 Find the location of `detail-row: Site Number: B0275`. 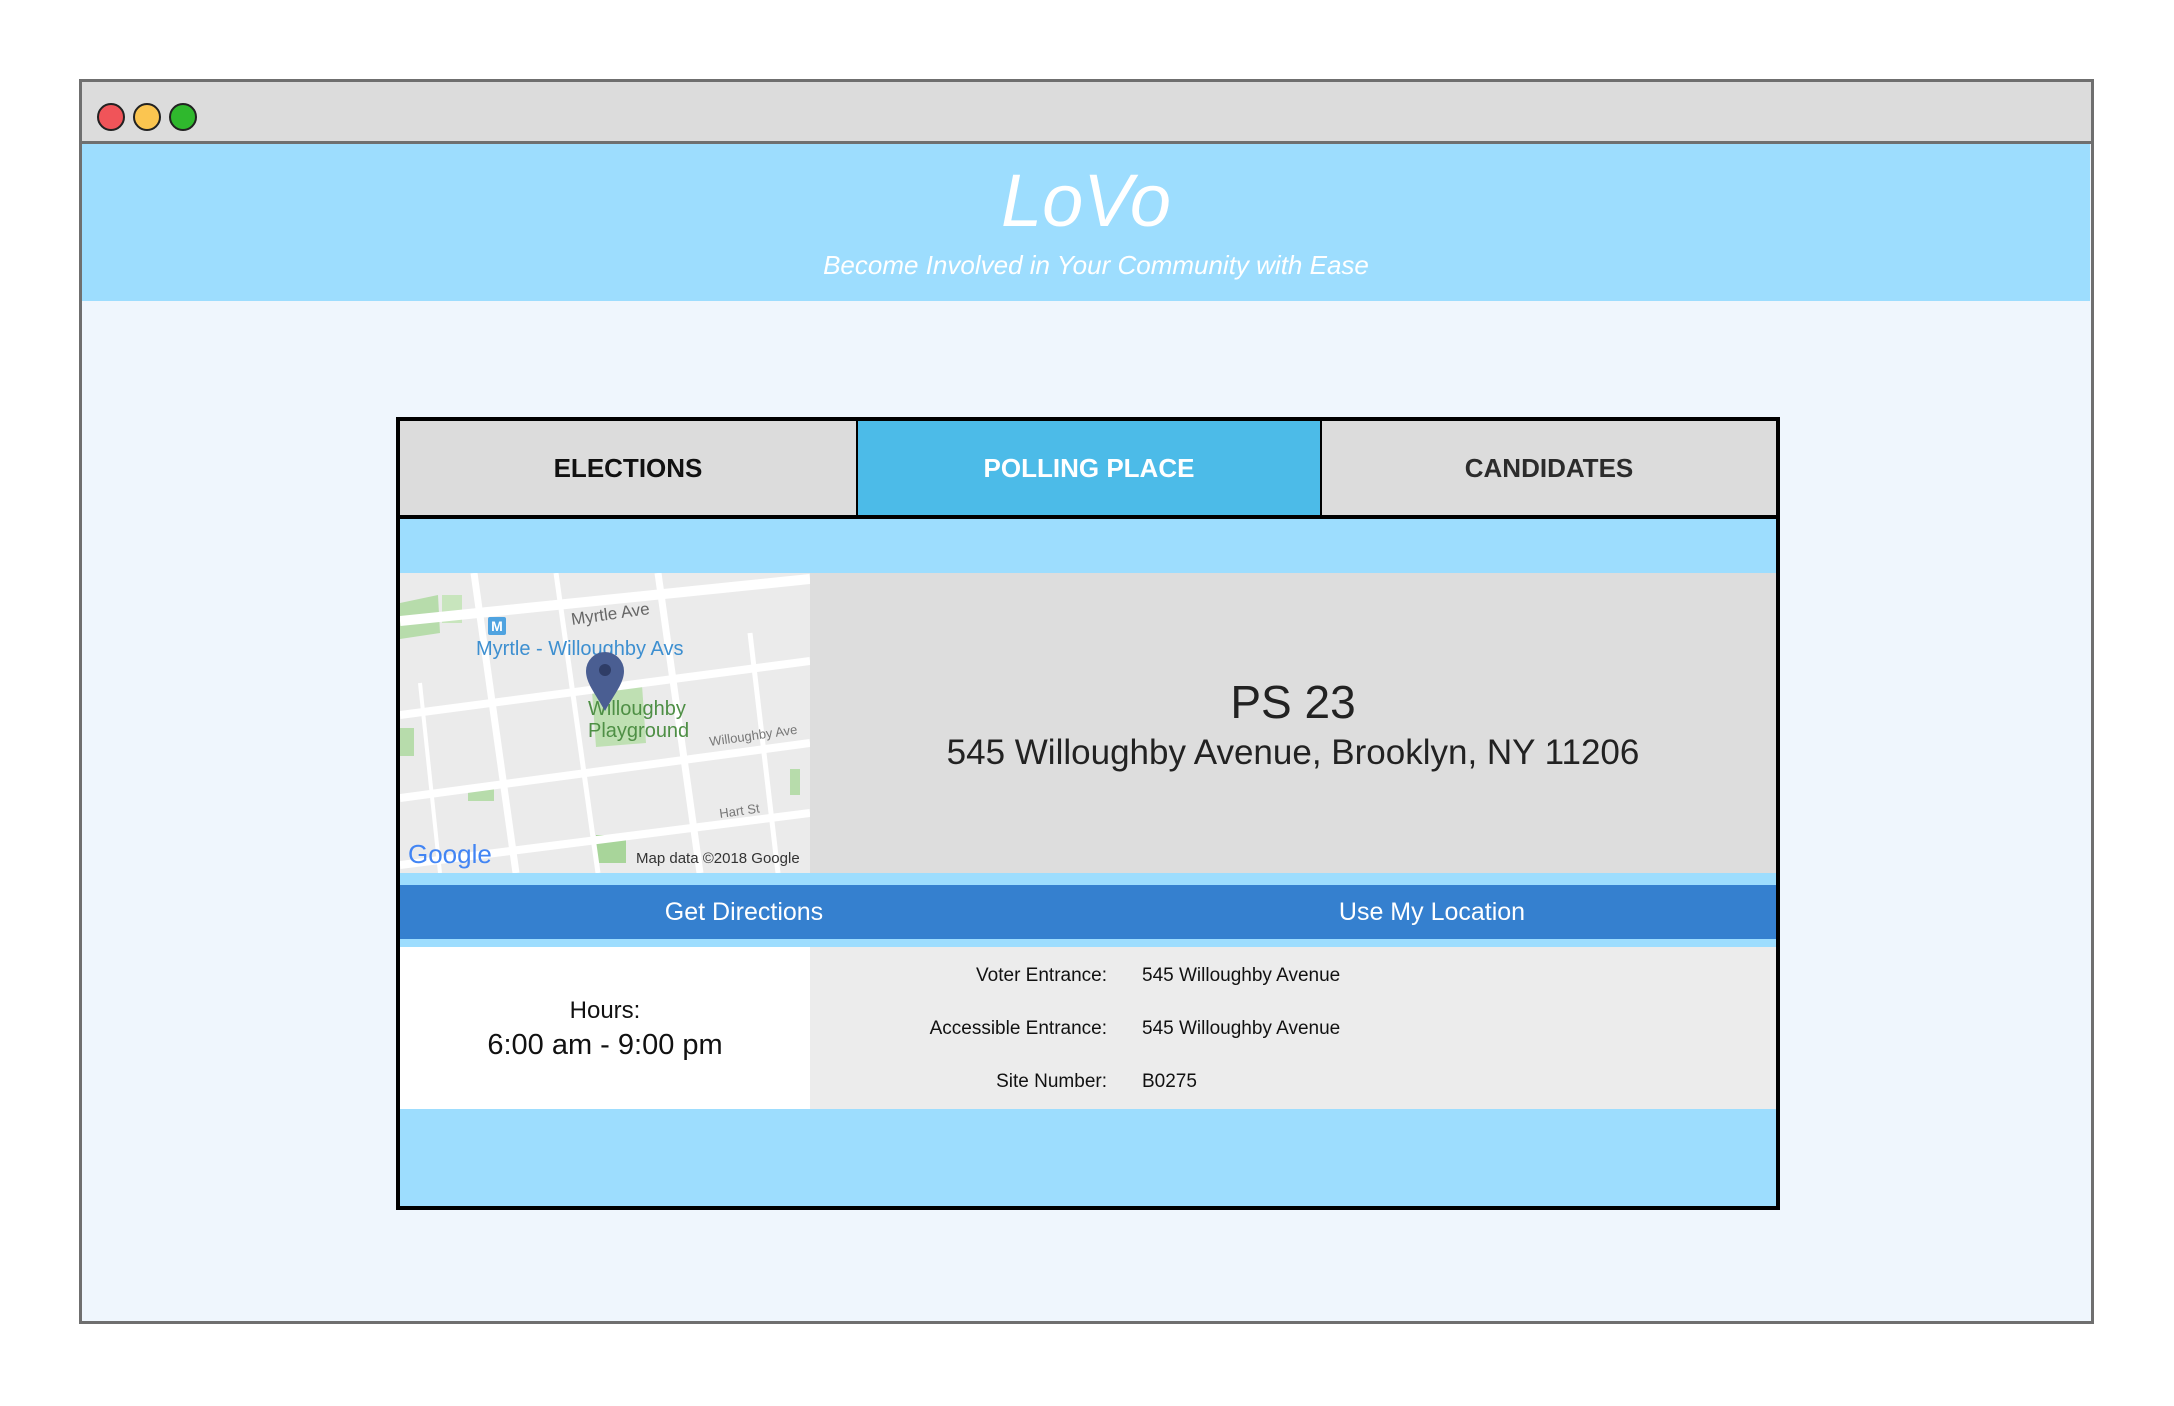

detail-row: Site Number: B0275 is located at coordinates (1293, 1082).